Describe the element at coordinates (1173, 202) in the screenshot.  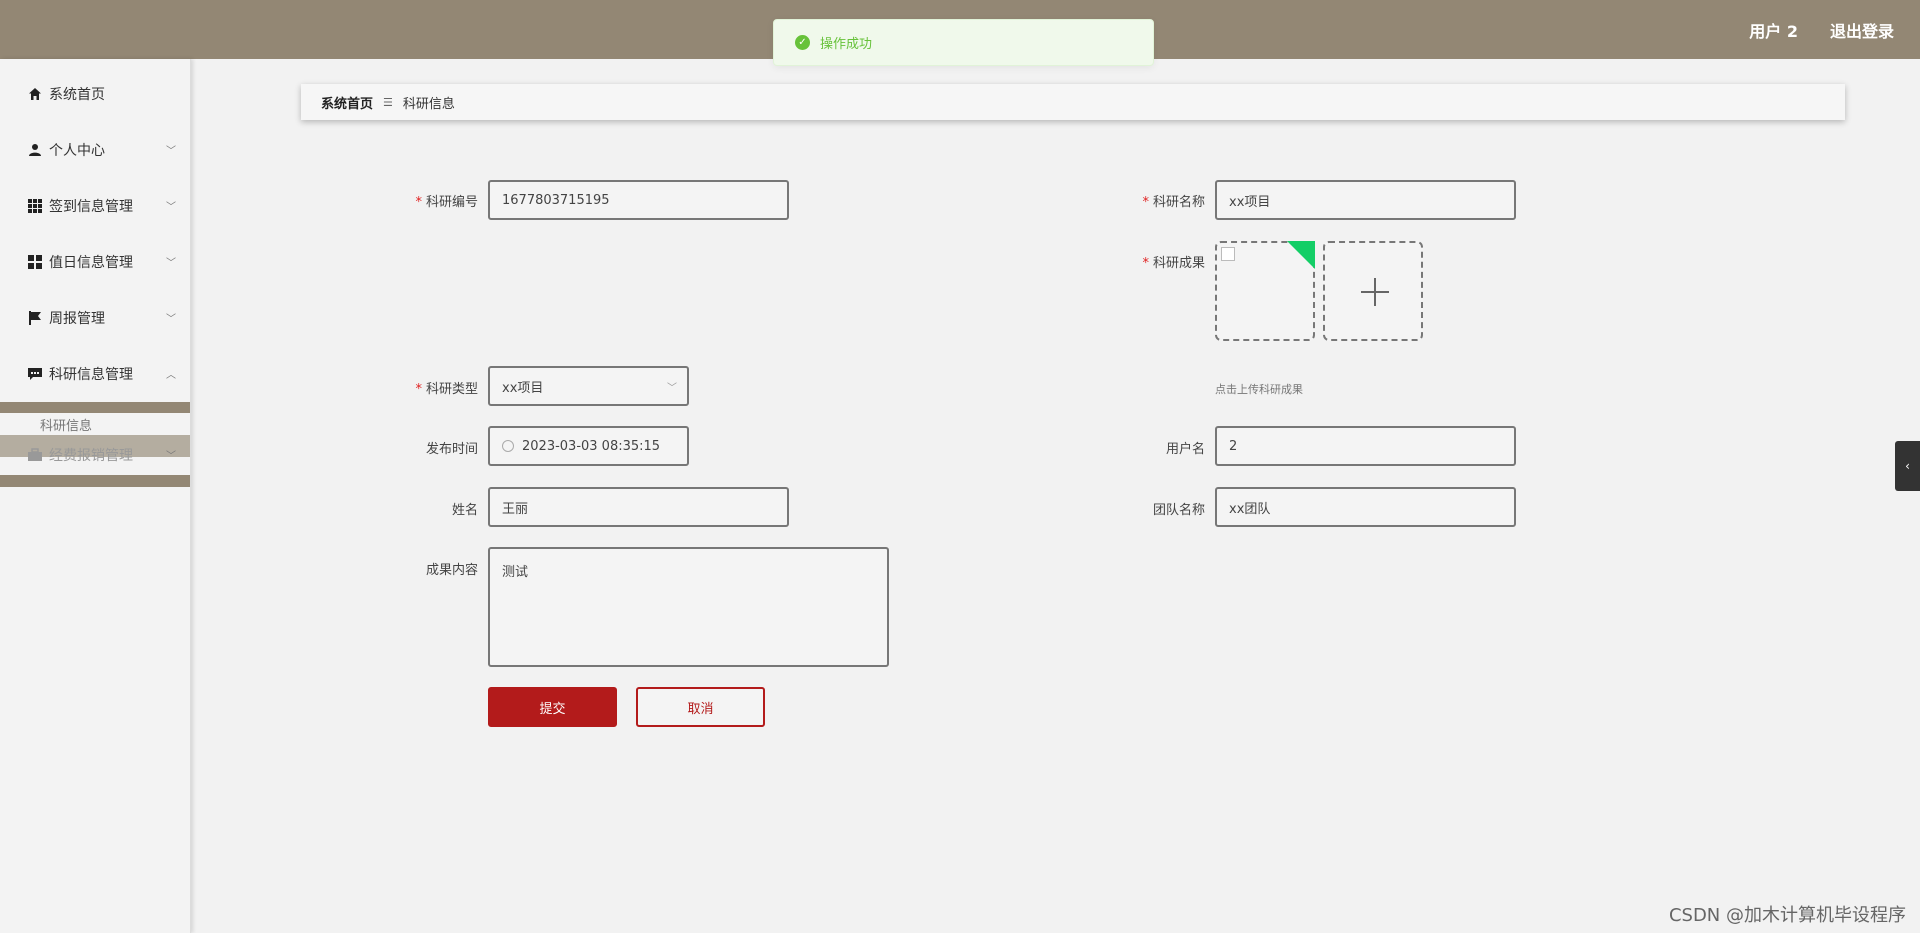
I see `research-name-label: * 科研名称` at that location.